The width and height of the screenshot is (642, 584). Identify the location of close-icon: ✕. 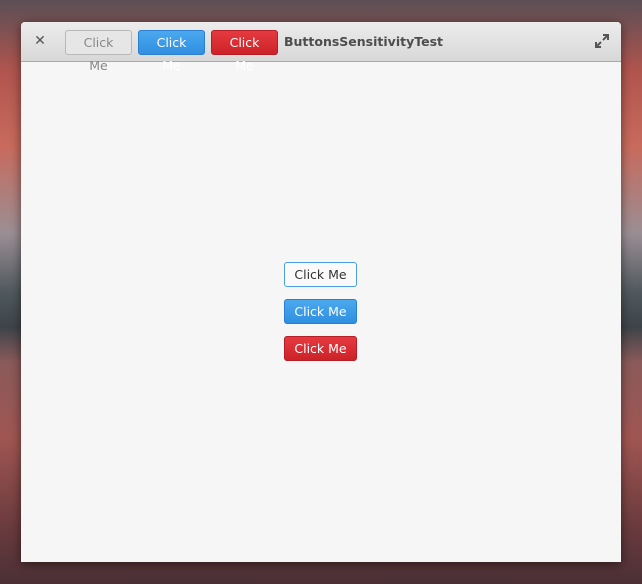
(40, 41).